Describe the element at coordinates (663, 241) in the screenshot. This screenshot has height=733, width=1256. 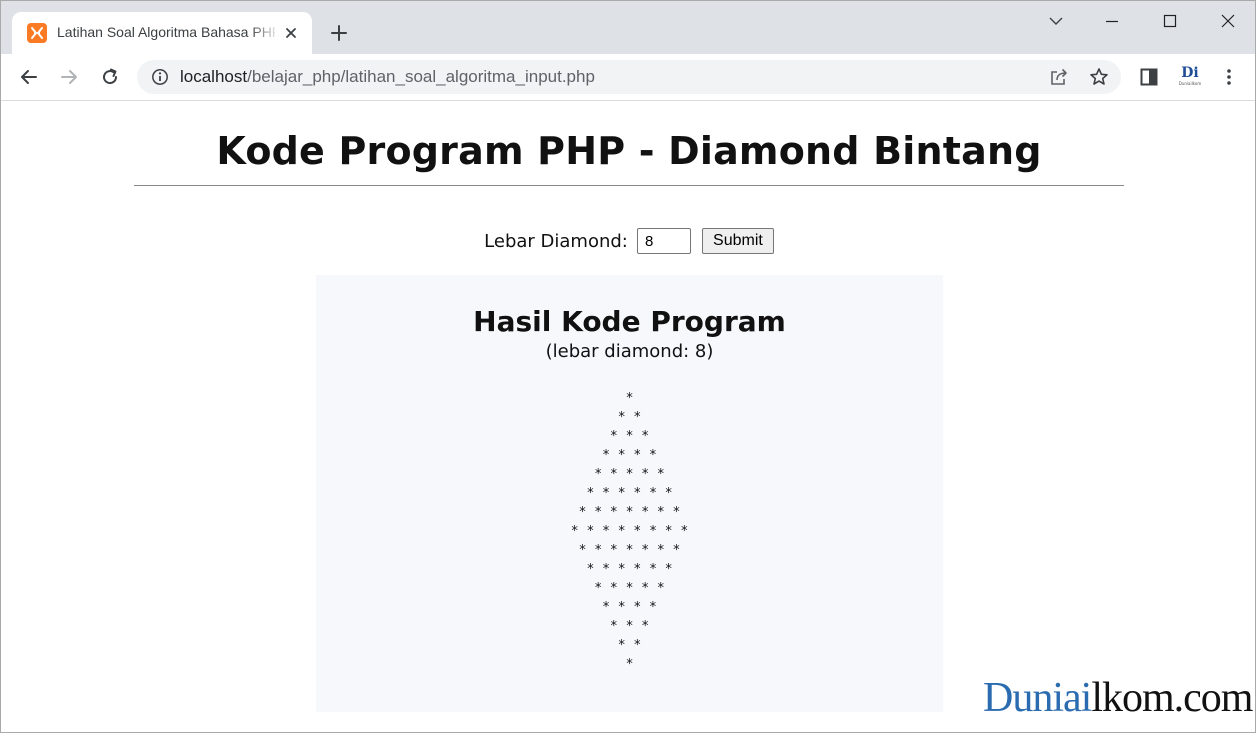
I see `lebar-diamond-input` at that location.